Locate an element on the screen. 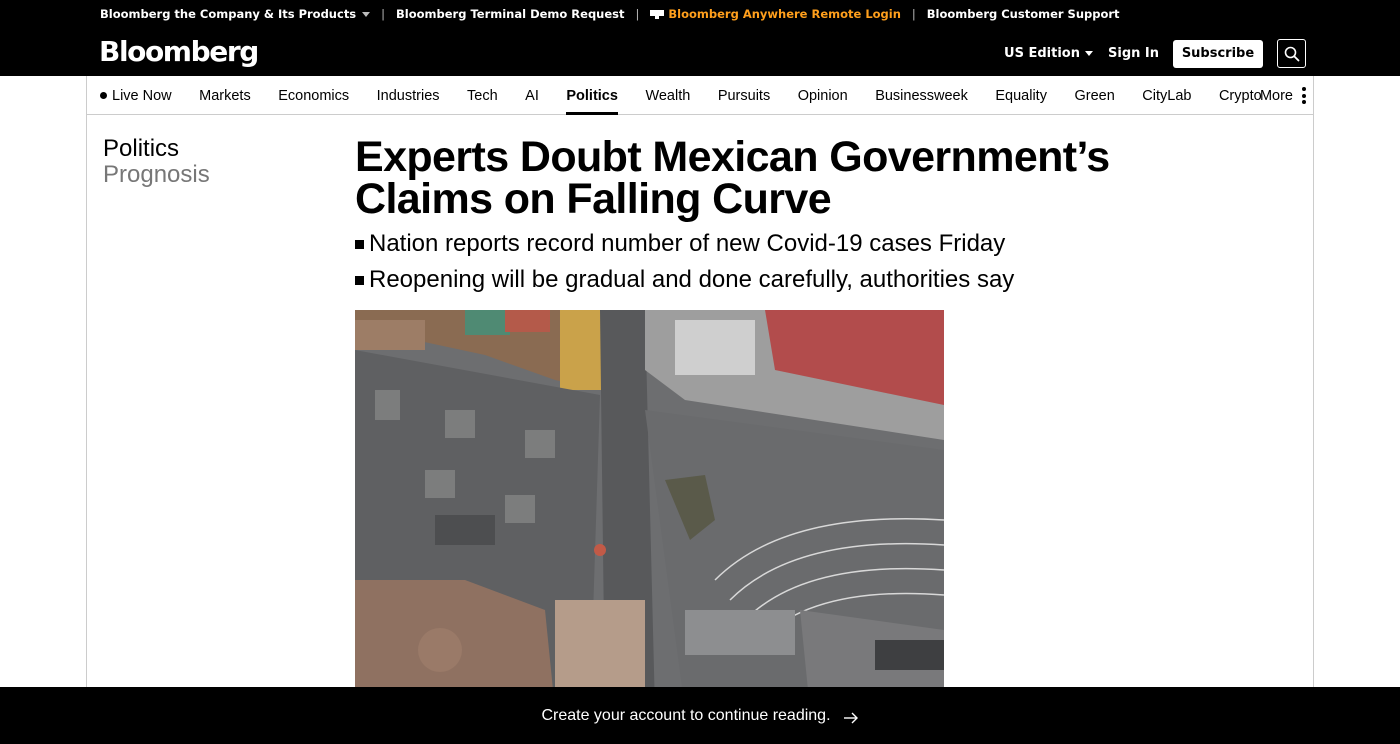 This screenshot has height=744, width=1400. bloomberg-logo: Bloomberg is located at coordinates (179, 52).